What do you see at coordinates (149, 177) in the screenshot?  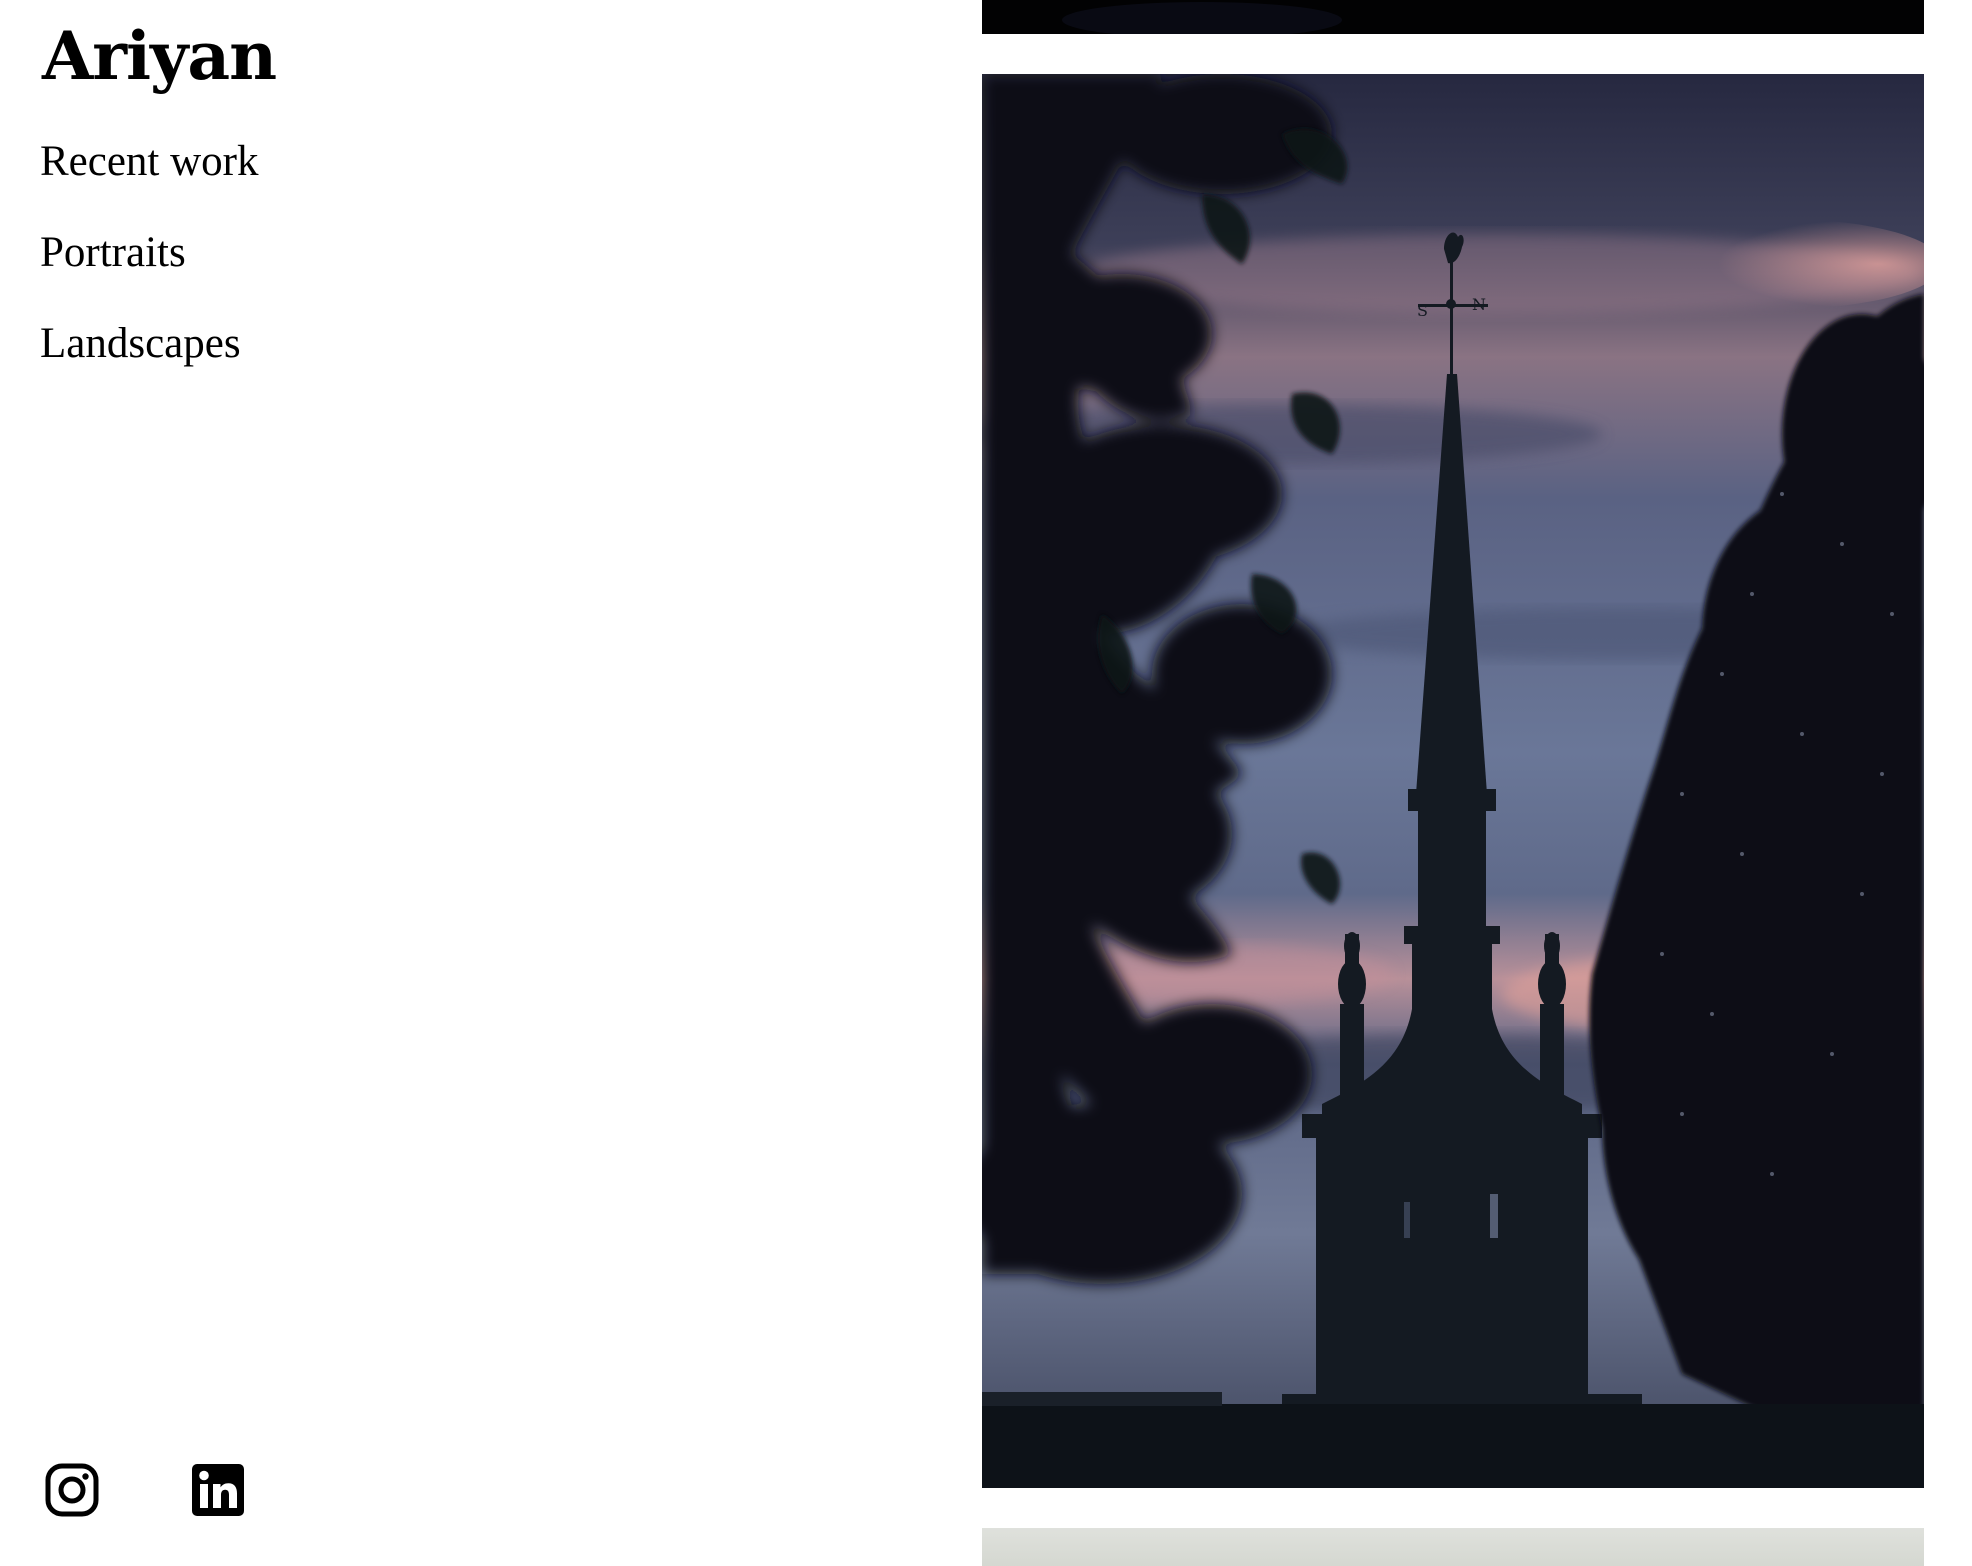 I see `nav-item-recent-work: Recent work` at bounding box center [149, 177].